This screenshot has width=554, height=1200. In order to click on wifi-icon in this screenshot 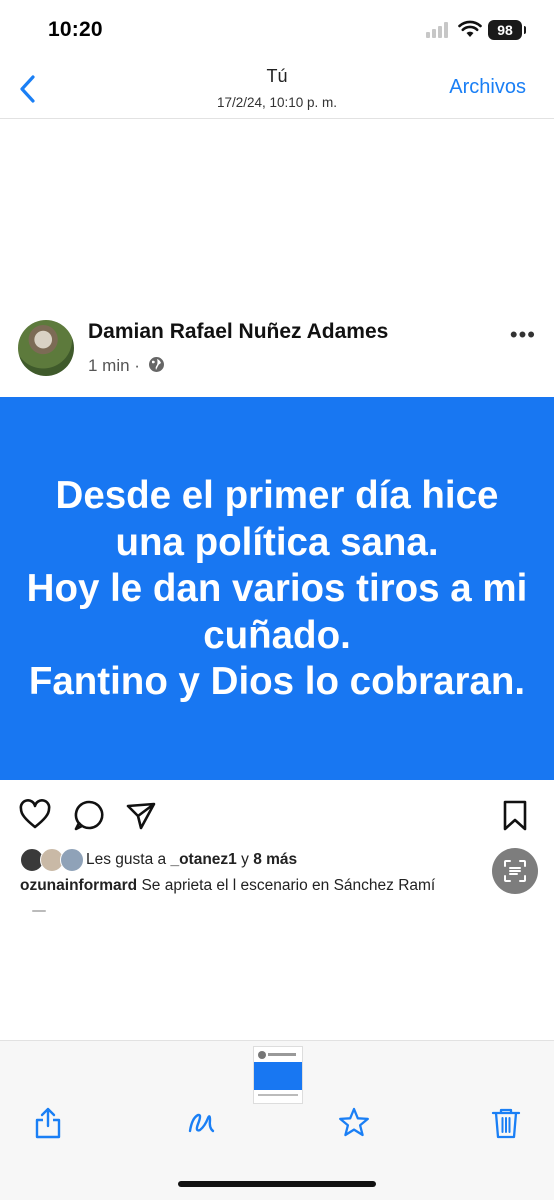, I will do `click(470, 28)`.